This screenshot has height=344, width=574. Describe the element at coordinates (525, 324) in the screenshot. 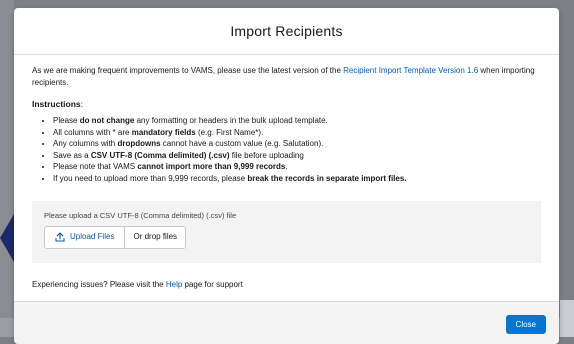

I see `close-button: Close` at that location.